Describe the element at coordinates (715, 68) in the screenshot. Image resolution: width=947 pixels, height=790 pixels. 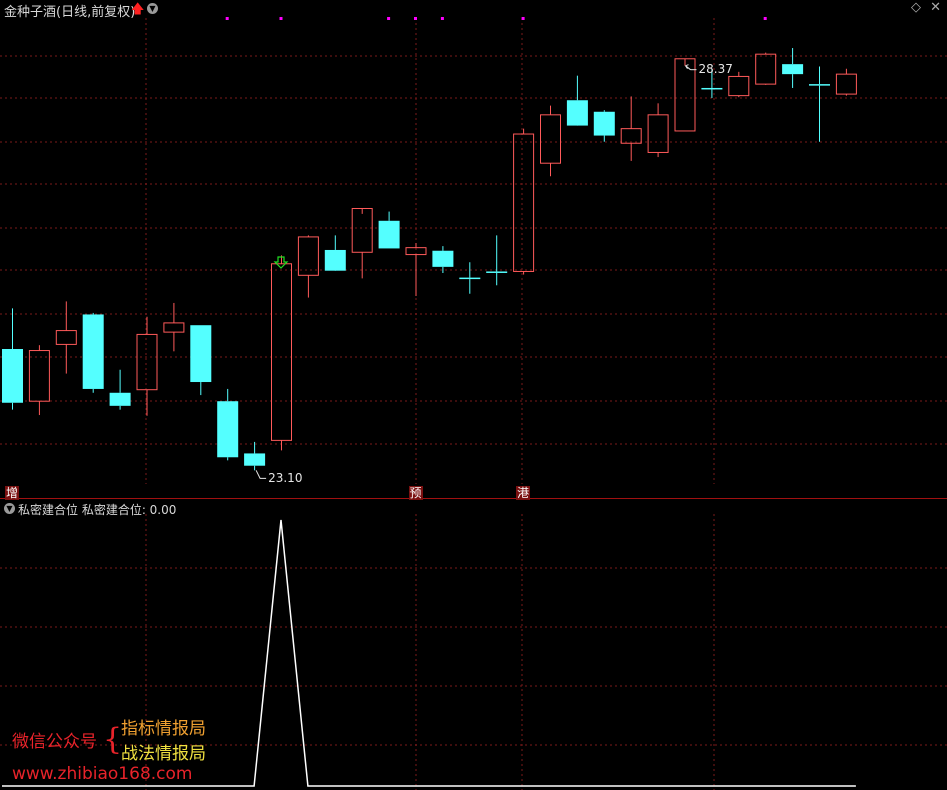
I see `price-label-high: 28.37` at that location.